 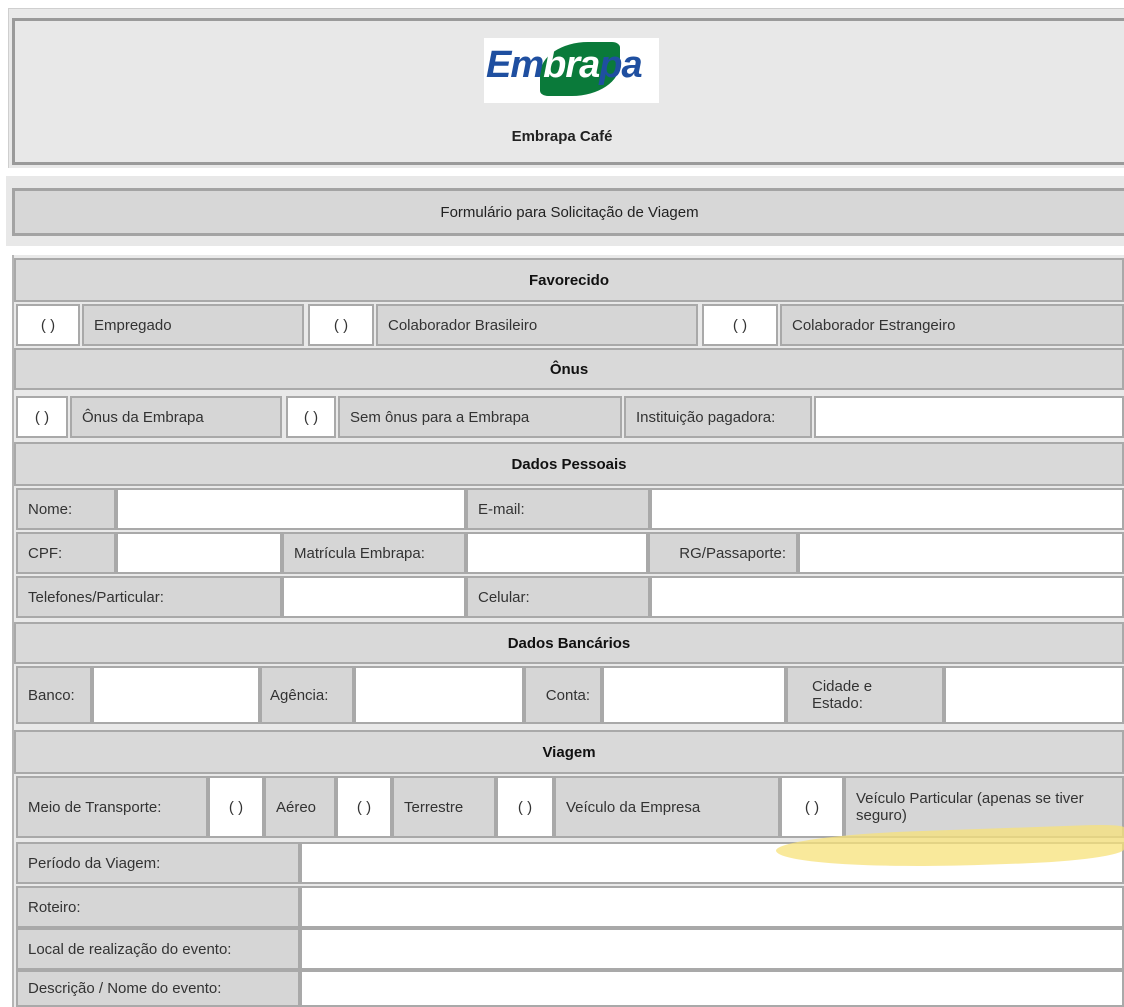 What do you see at coordinates (444, 807) in the screenshot?
I see `label-terrestre: Terrestre` at bounding box center [444, 807].